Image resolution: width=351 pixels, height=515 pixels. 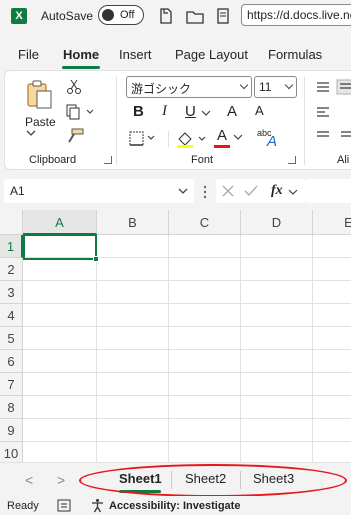 What do you see at coordinates (189, 87) in the screenshot?
I see `font-name-select: 游ゴシック` at bounding box center [189, 87].